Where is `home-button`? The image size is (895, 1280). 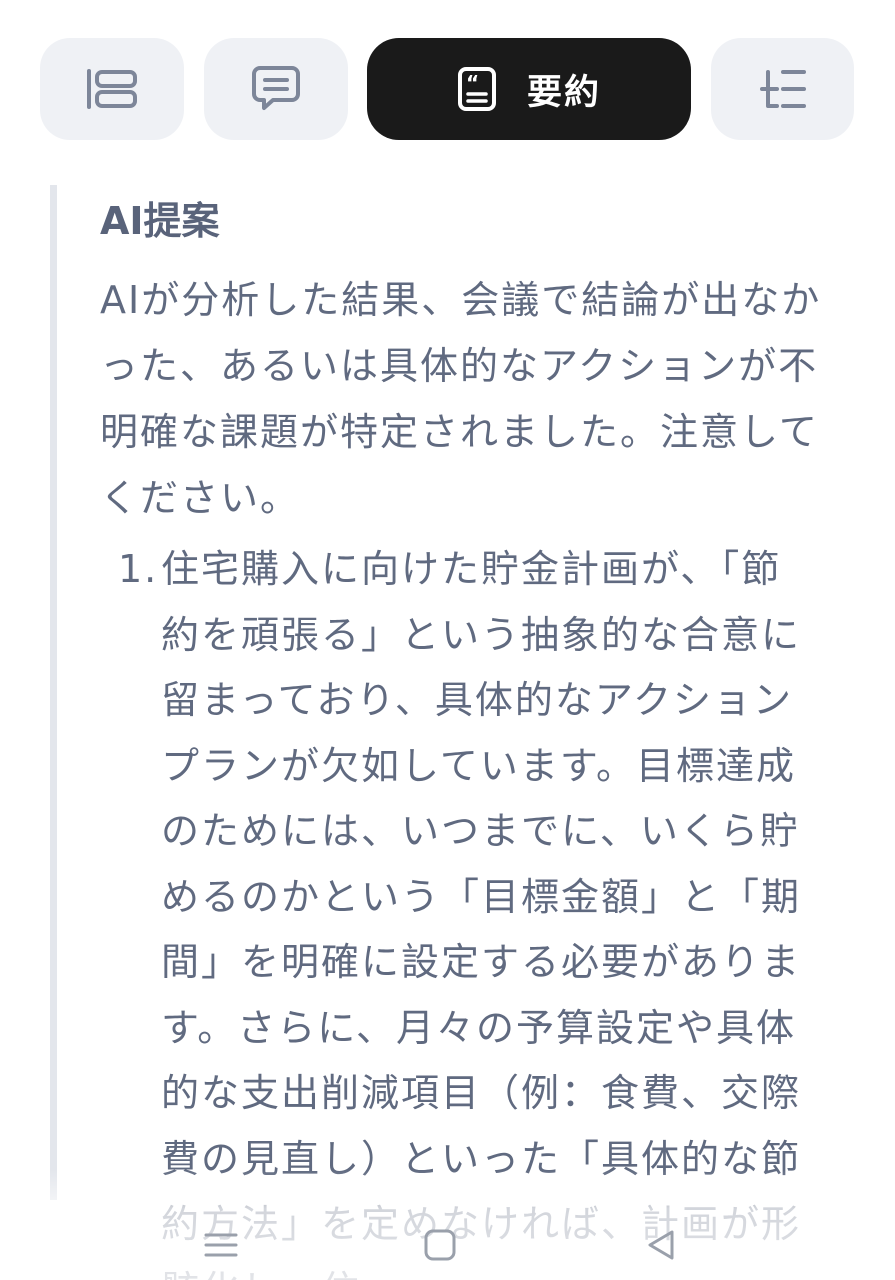
home-button is located at coordinates (440, 1245).